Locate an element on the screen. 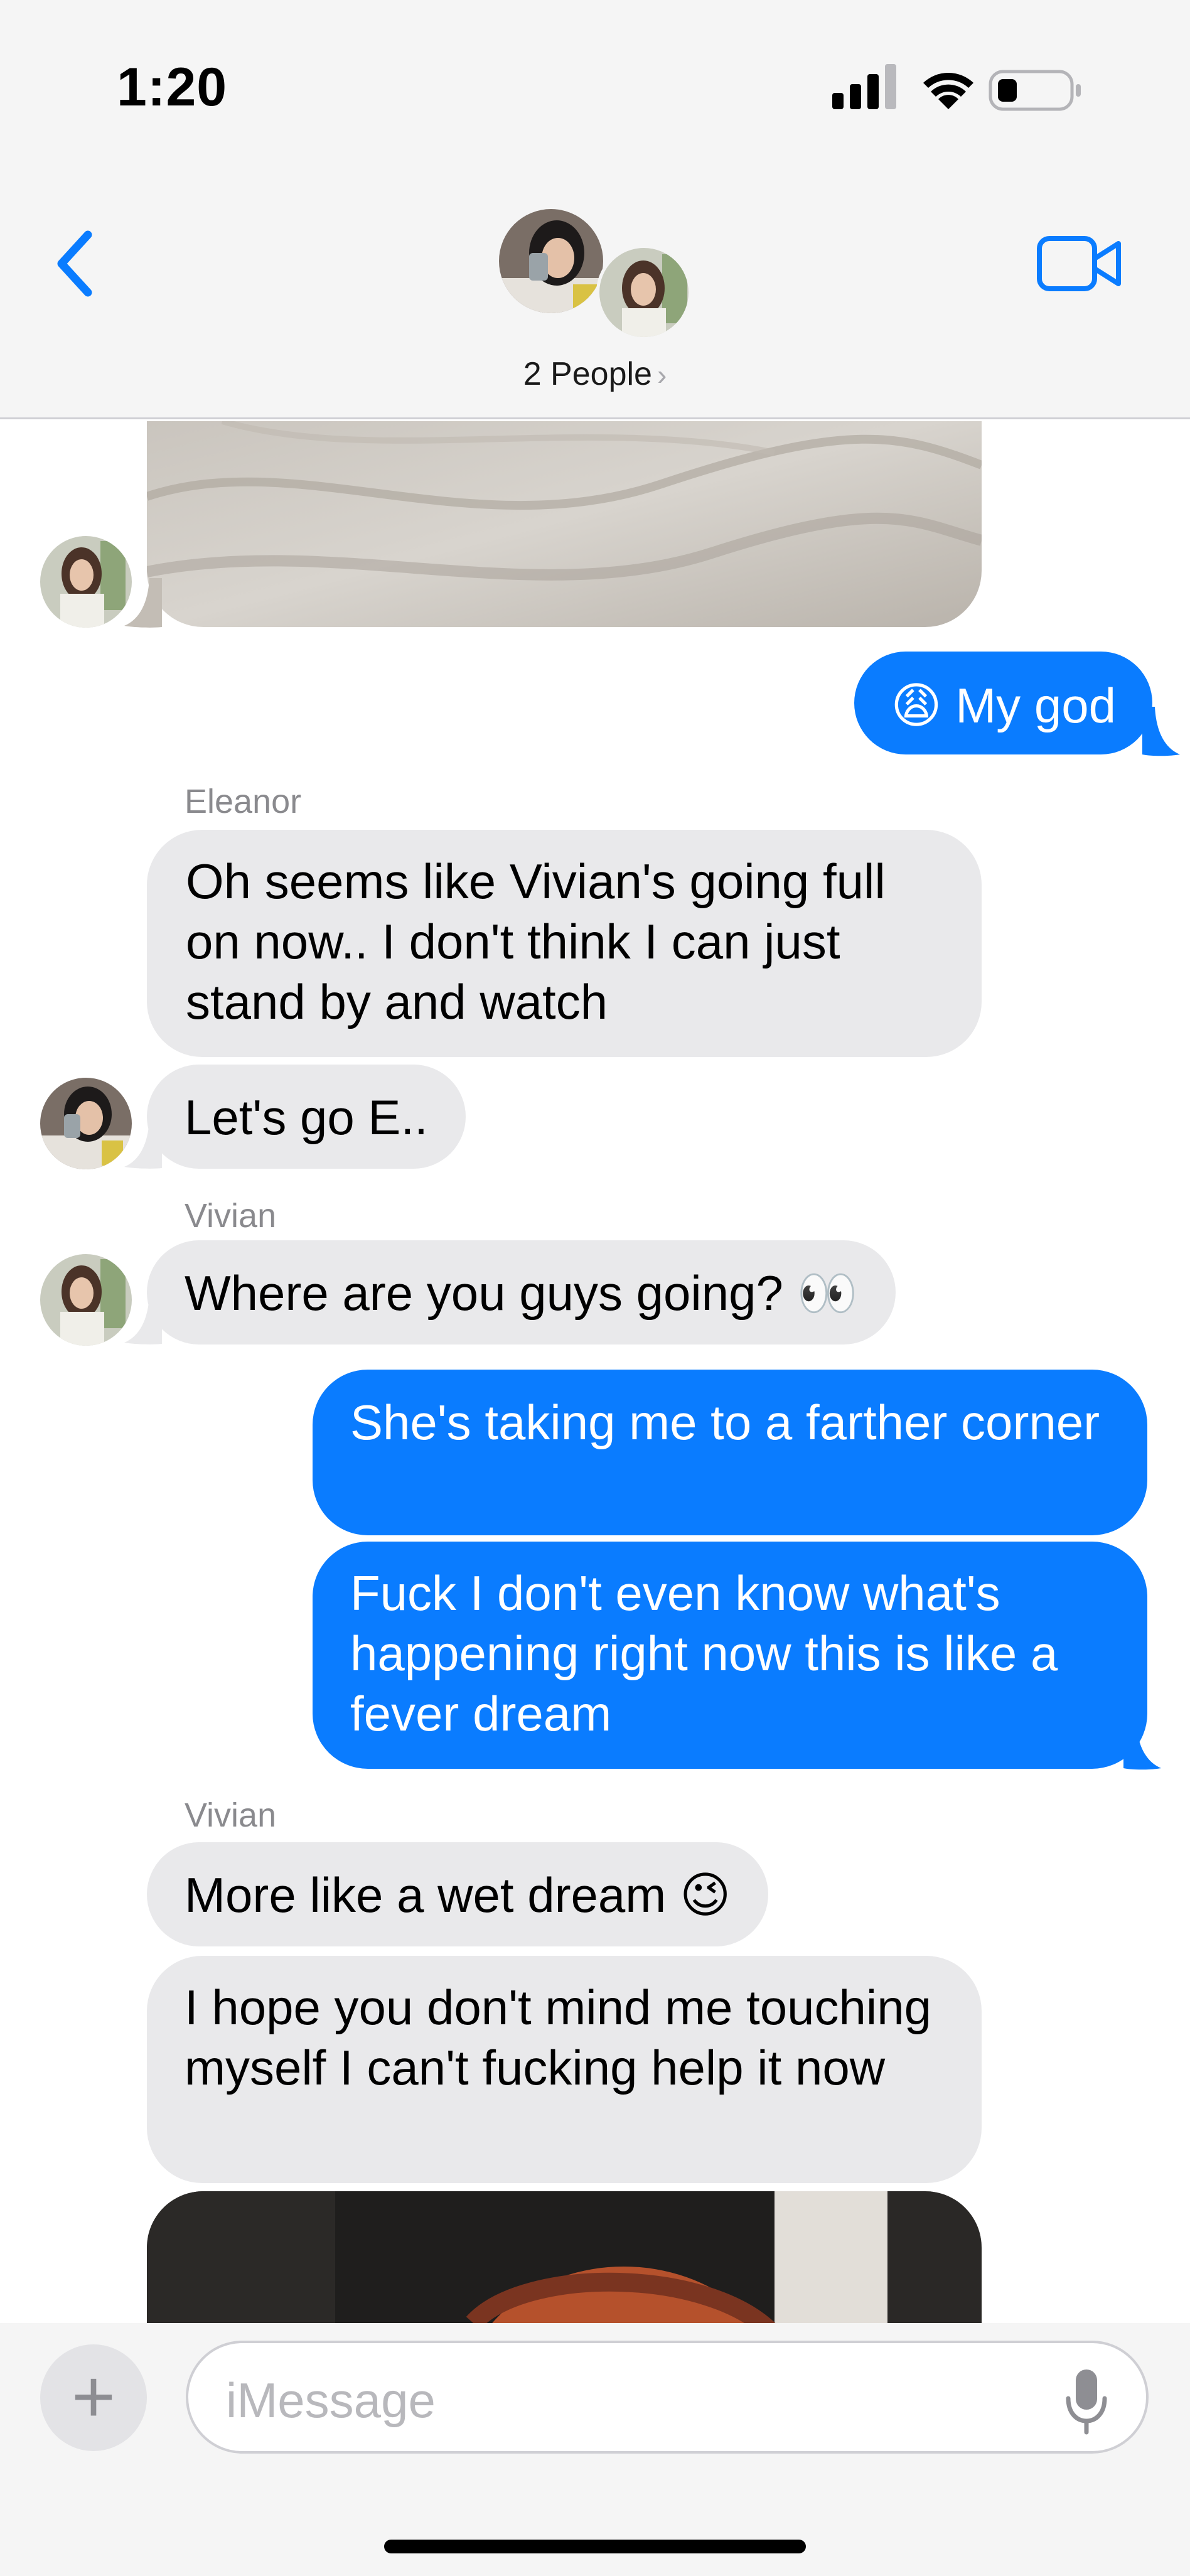 The width and height of the screenshot is (1190, 2576). video-call-icon is located at coordinates (1079, 263).